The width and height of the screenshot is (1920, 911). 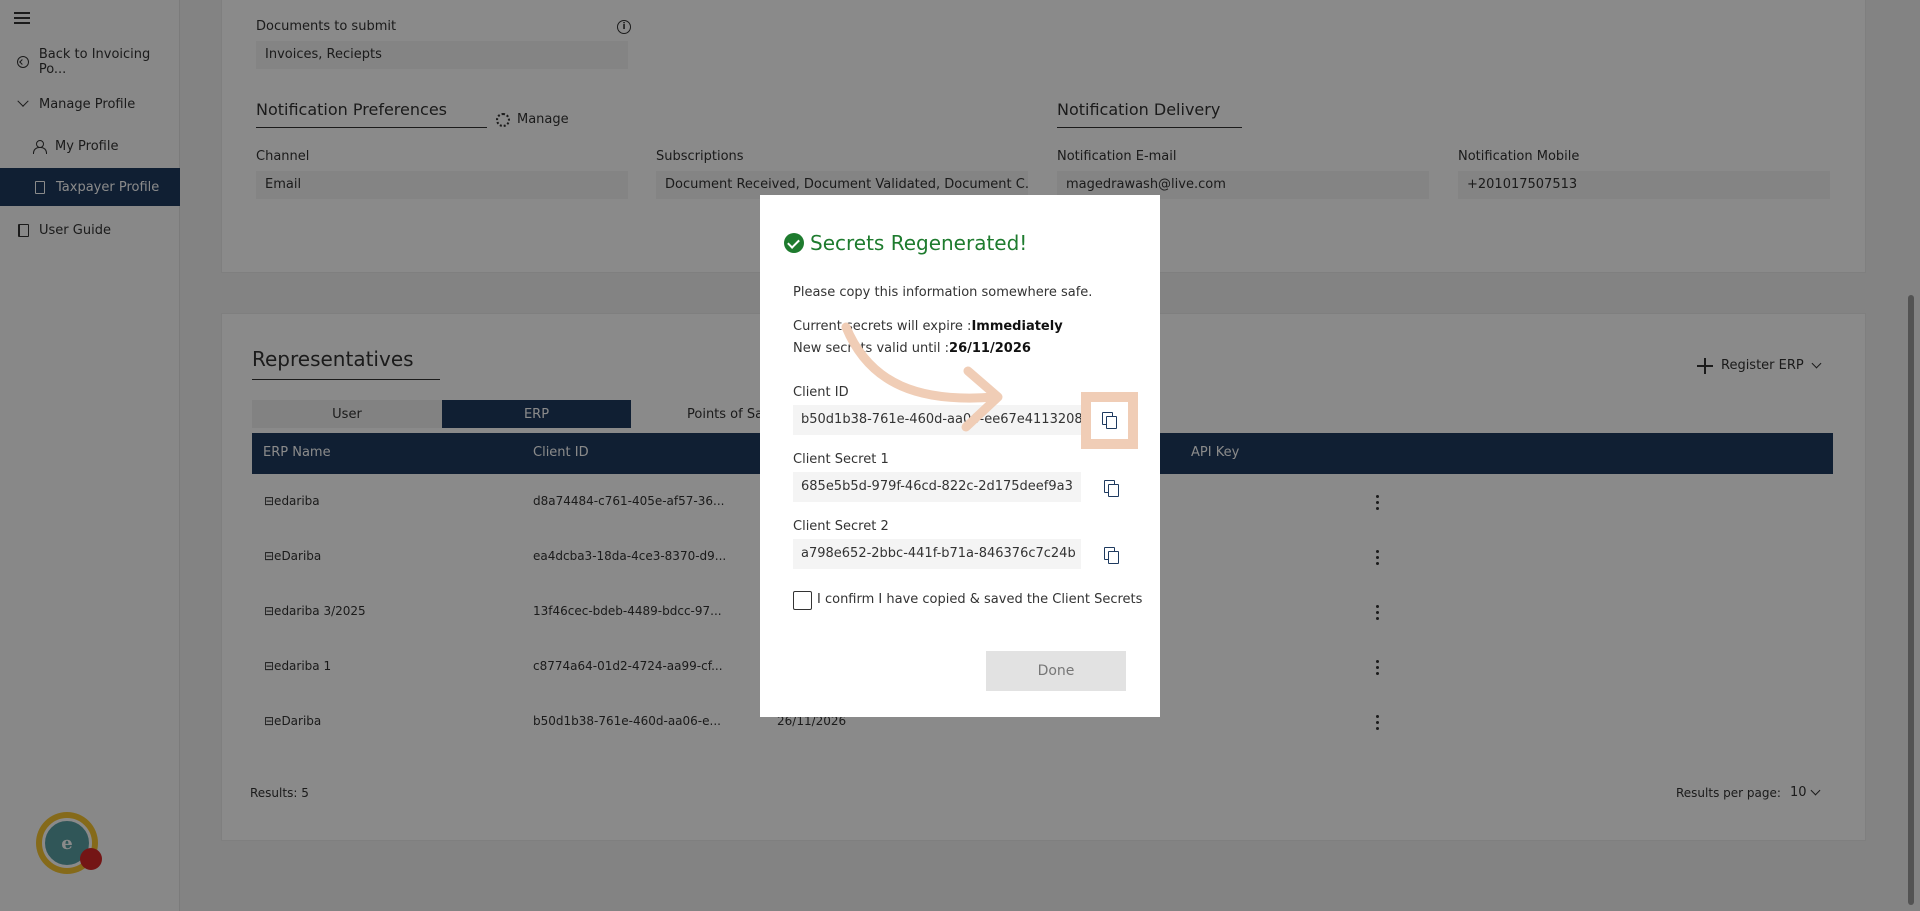 What do you see at coordinates (1056, 671) in the screenshot?
I see `done-button: Done` at bounding box center [1056, 671].